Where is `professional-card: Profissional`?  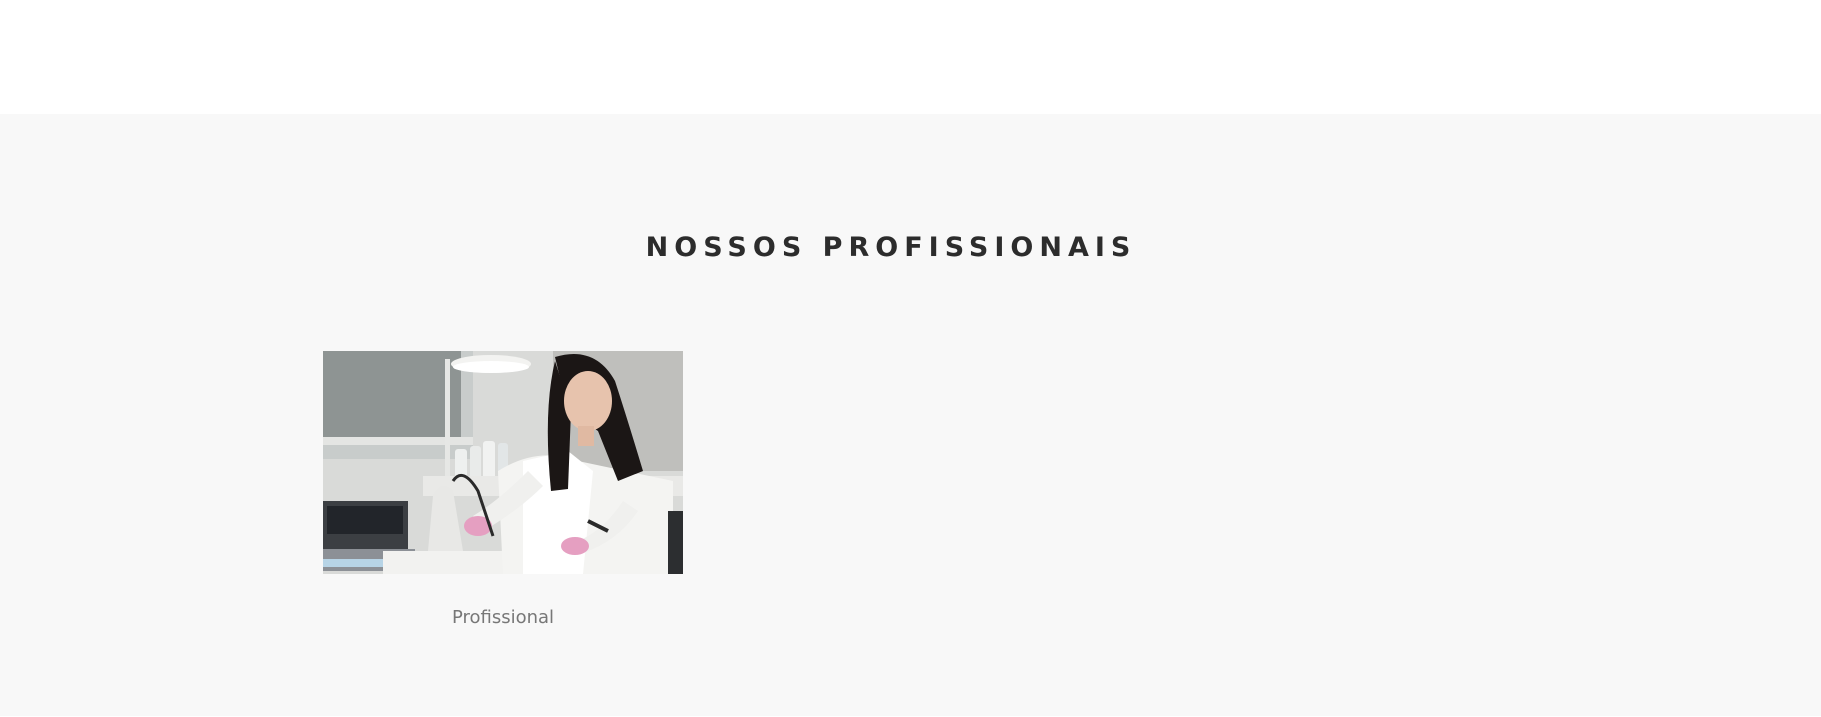 professional-card: Profissional is located at coordinates (503, 489).